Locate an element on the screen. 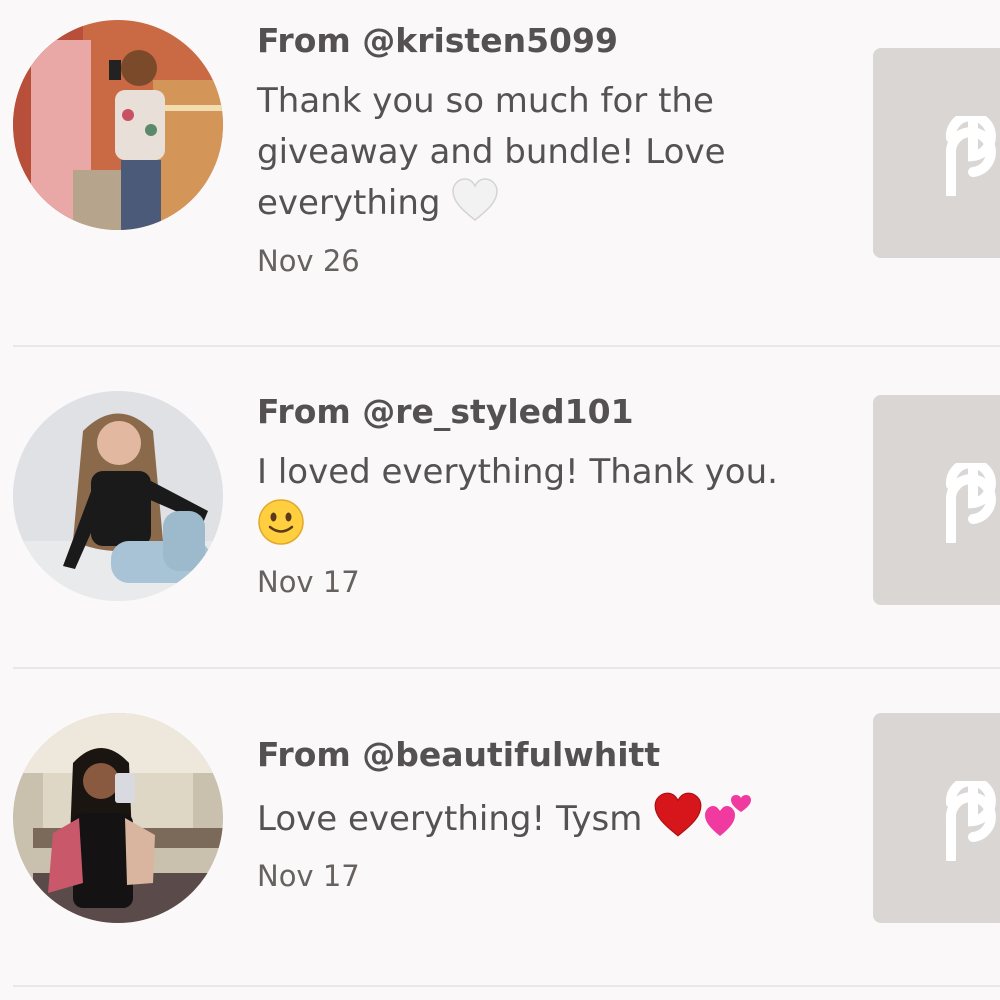  notification-date: Nov 26 is located at coordinates (308, 261).